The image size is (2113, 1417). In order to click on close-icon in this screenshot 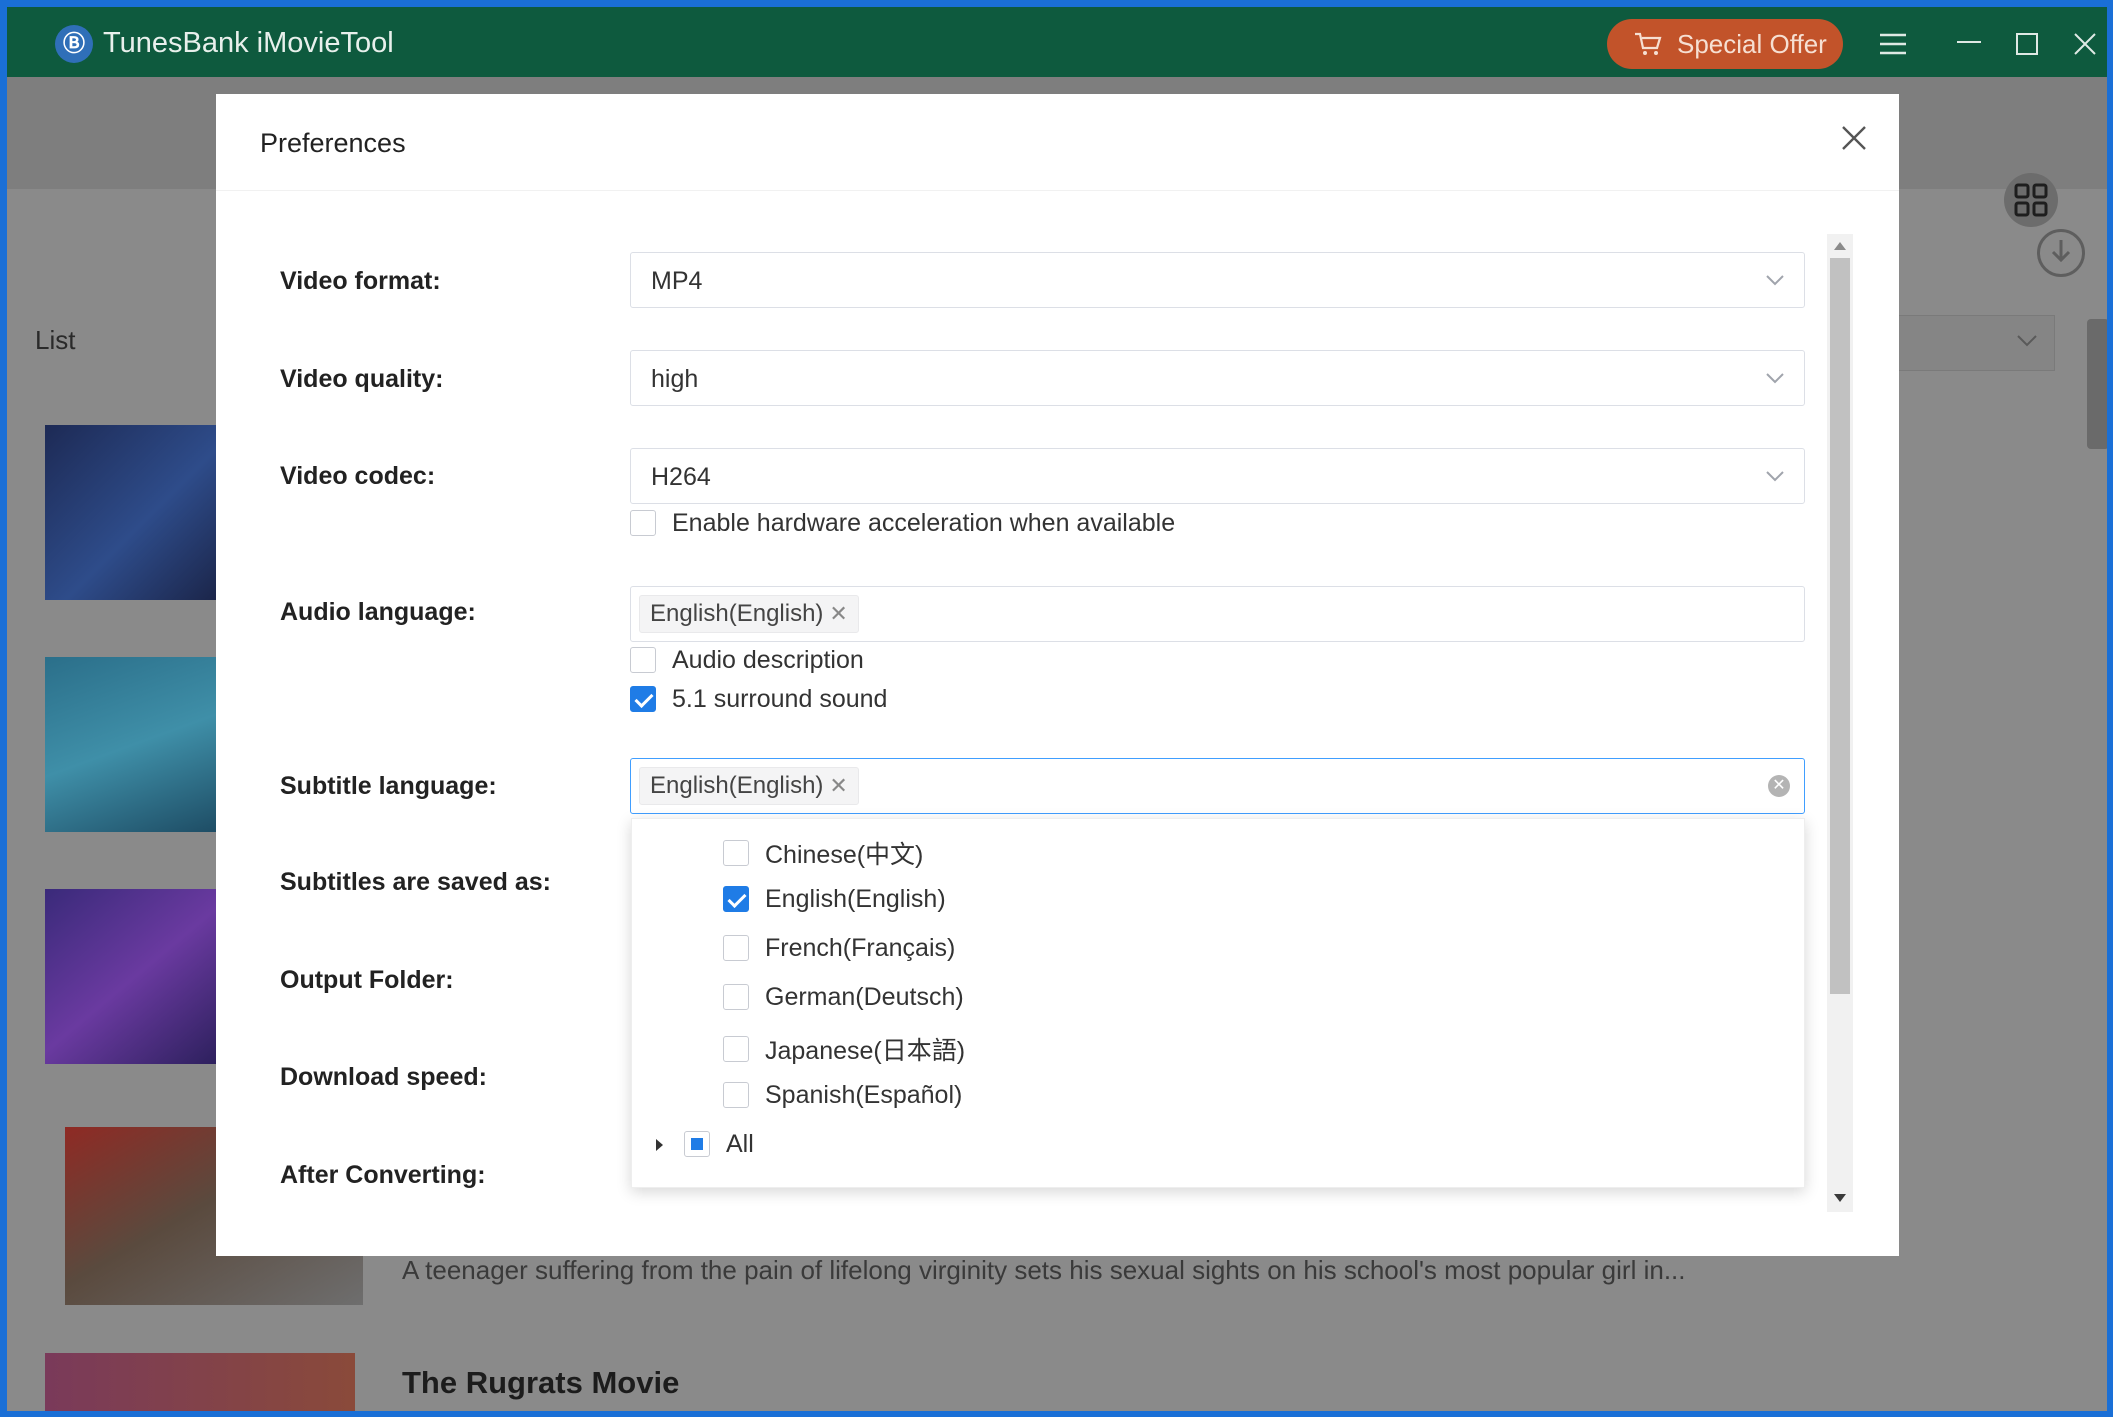, I will do `click(1854, 140)`.